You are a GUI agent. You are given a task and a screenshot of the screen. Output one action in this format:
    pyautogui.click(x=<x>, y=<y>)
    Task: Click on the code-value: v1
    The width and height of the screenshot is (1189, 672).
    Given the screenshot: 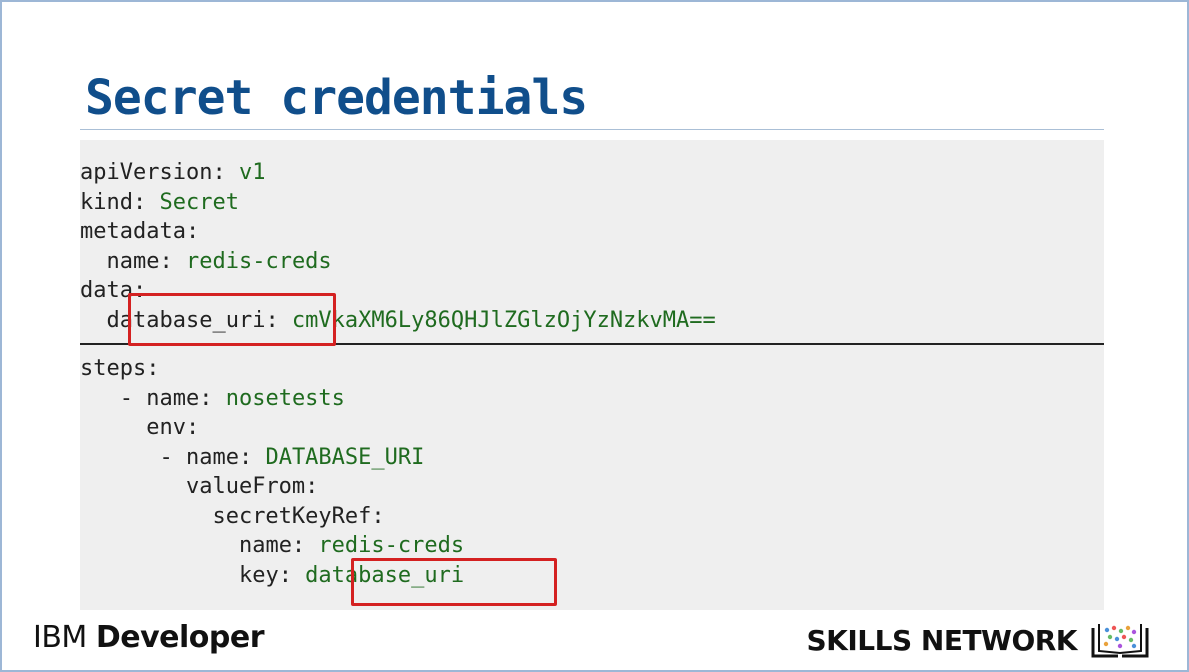 What is the action you would take?
    pyautogui.click(x=245, y=172)
    